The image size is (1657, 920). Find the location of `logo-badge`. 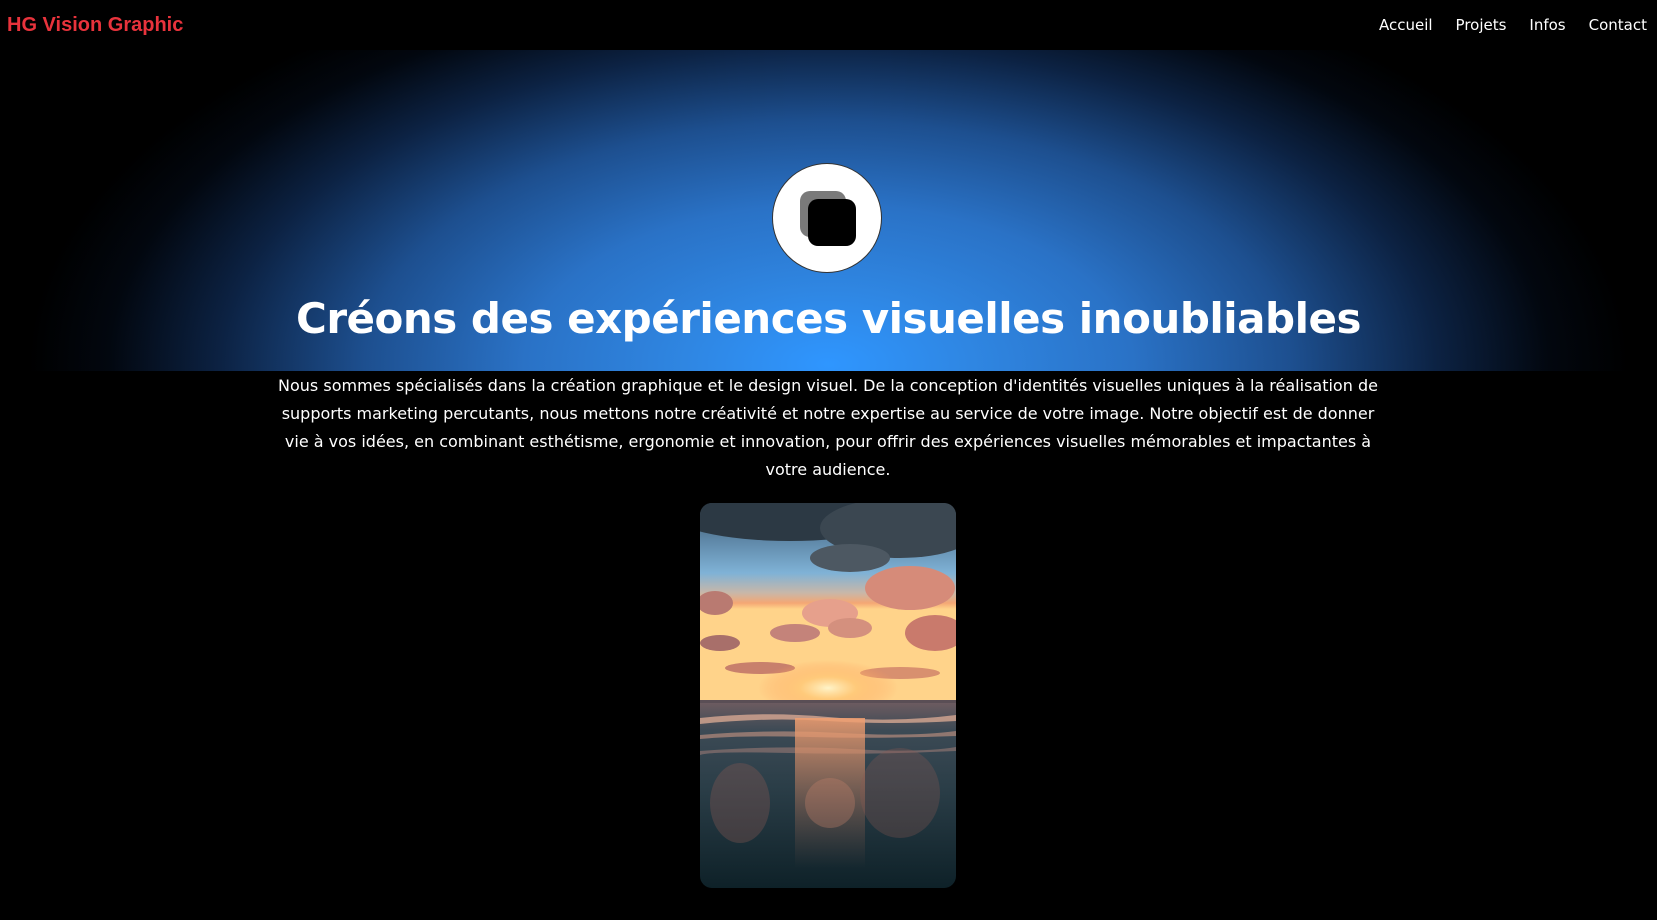

logo-badge is located at coordinates (827, 218).